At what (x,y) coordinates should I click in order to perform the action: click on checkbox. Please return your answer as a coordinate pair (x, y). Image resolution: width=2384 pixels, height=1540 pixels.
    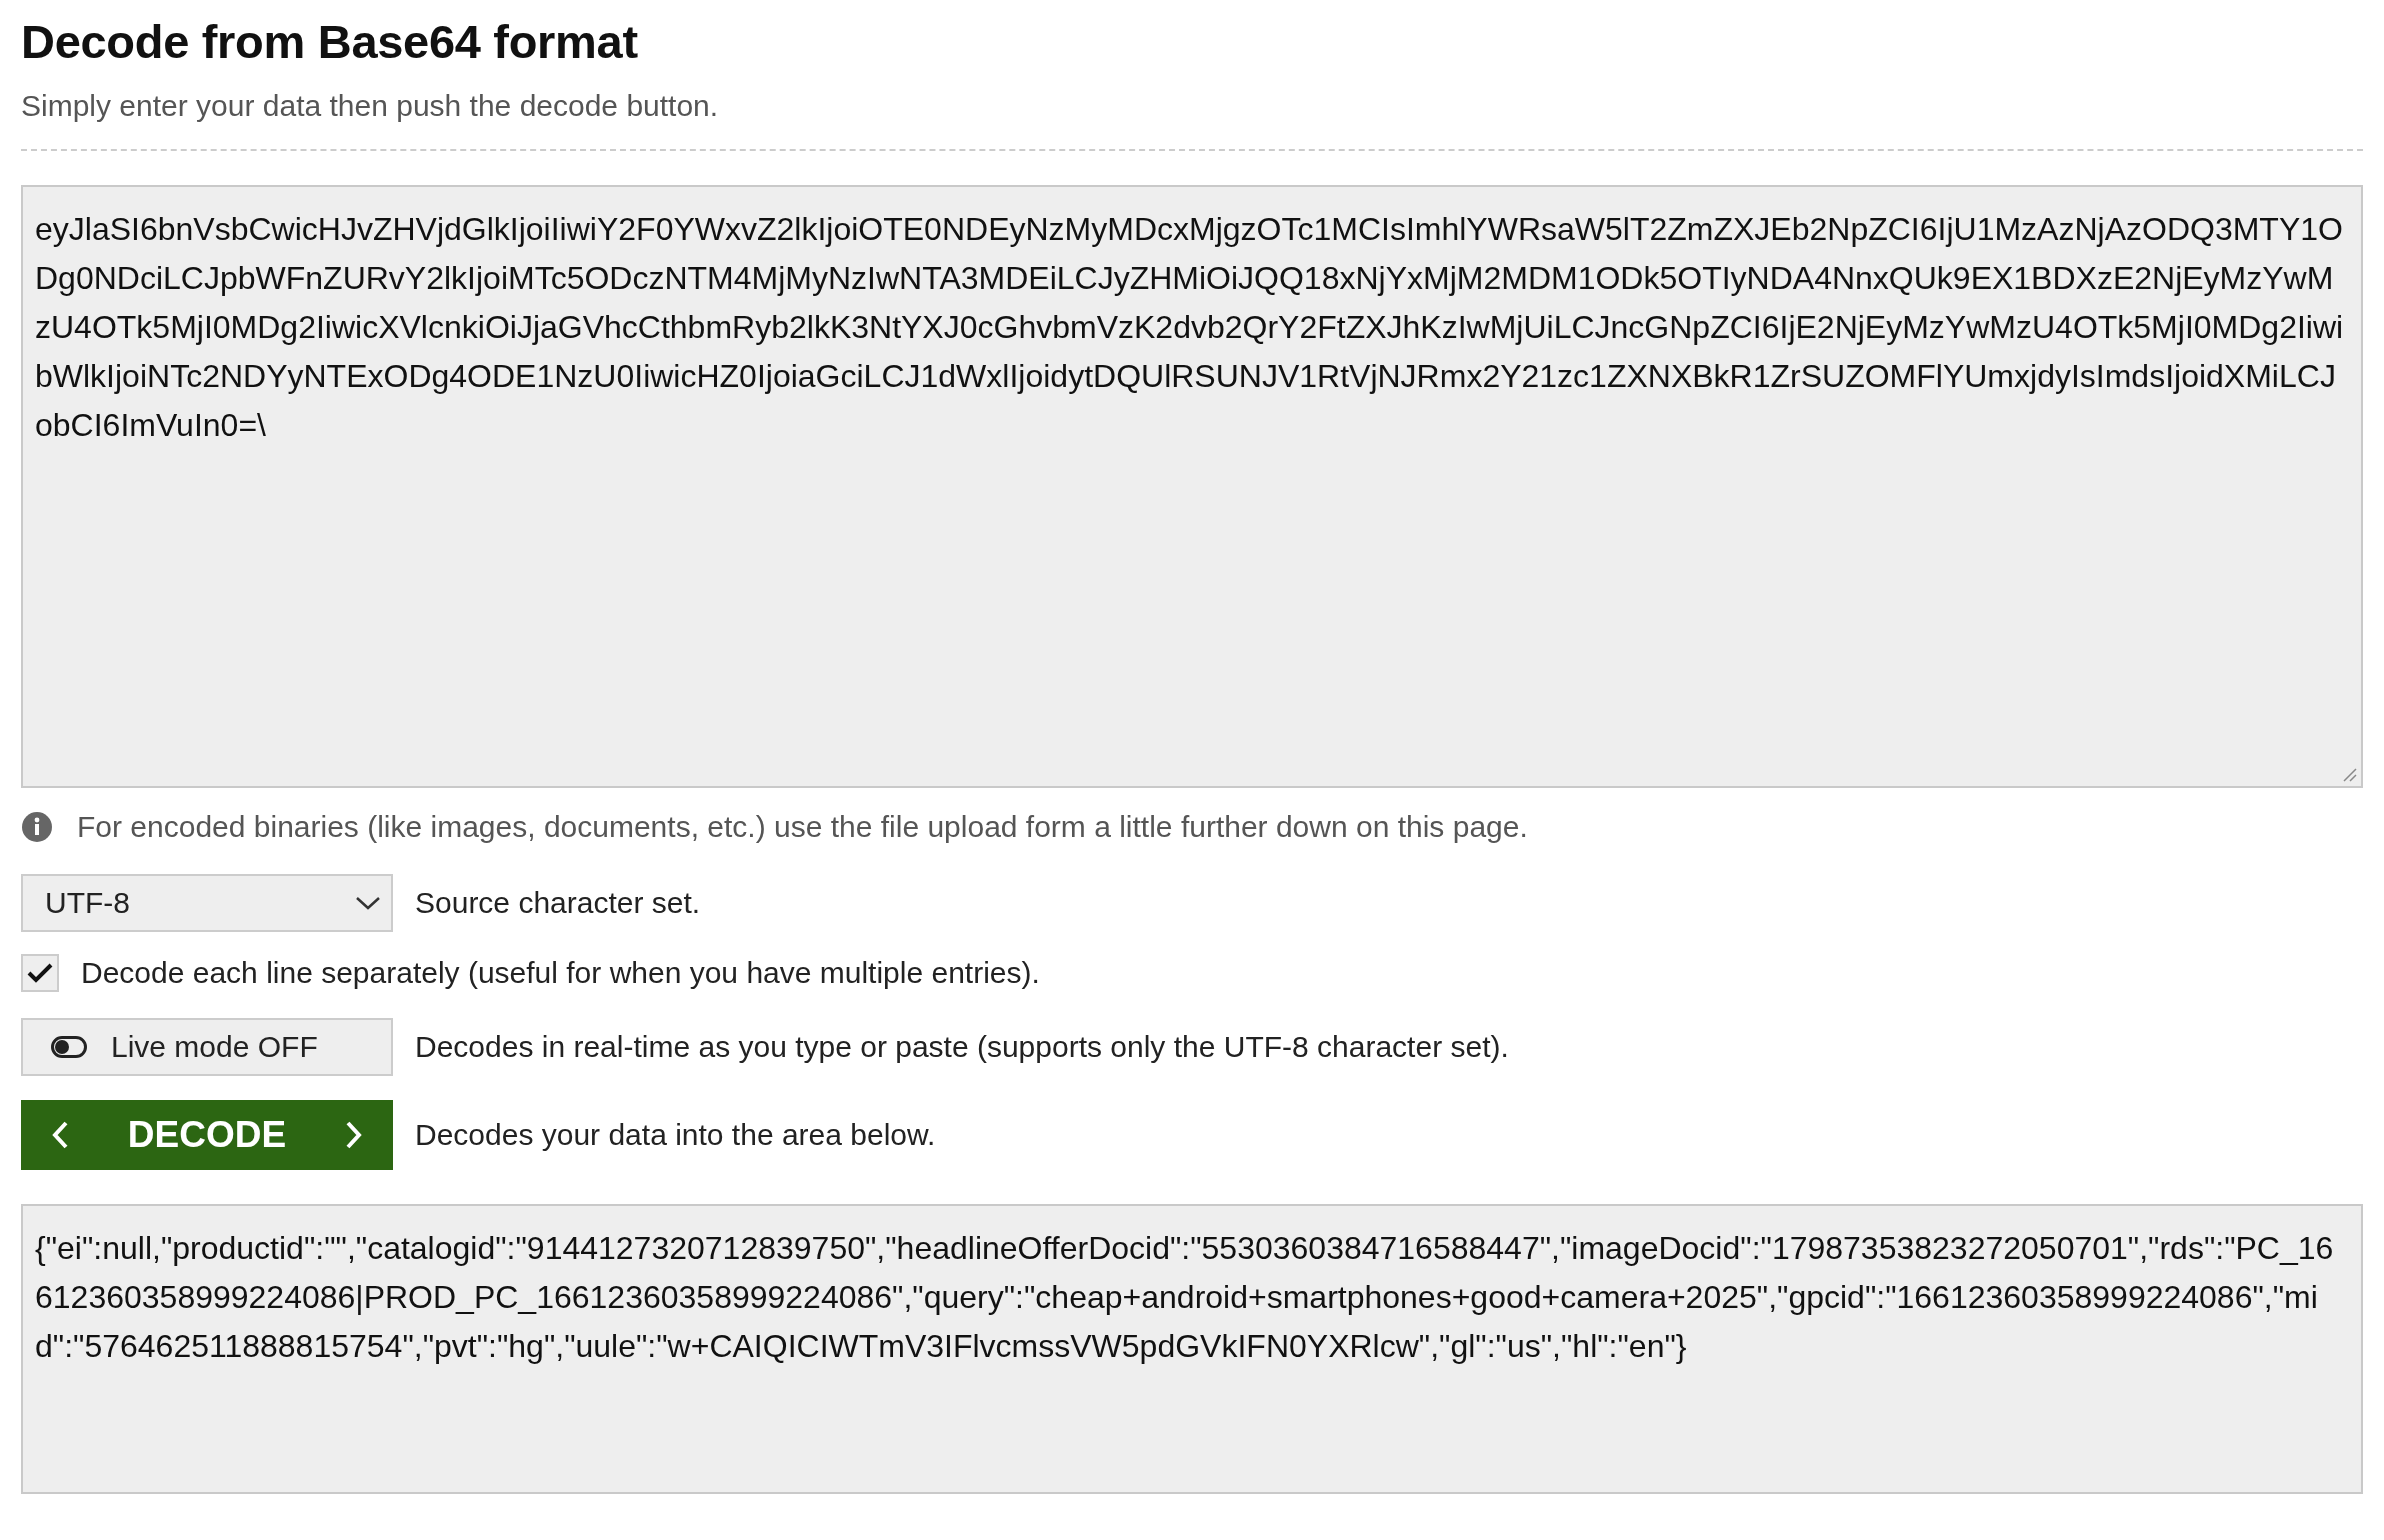
    Looking at the image, I should click on (40, 973).